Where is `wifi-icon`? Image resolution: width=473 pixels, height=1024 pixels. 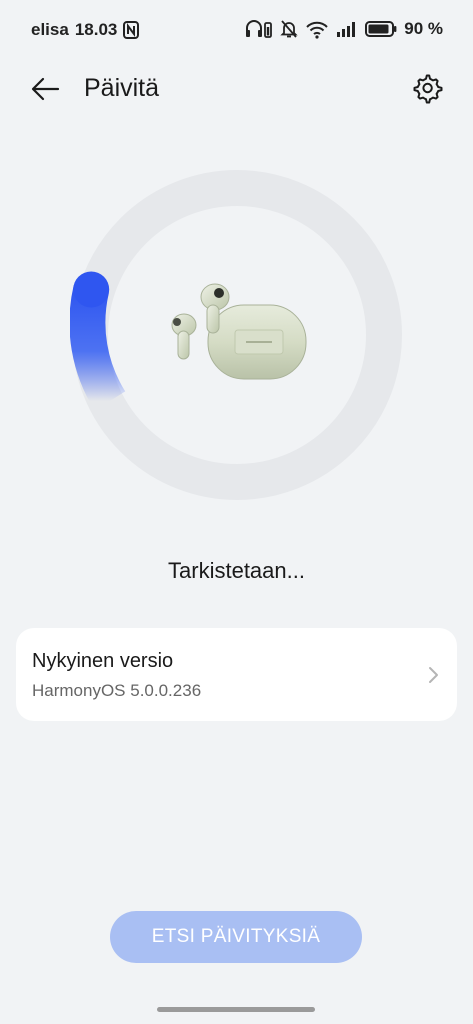 wifi-icon is located at coordinates (317, 29).